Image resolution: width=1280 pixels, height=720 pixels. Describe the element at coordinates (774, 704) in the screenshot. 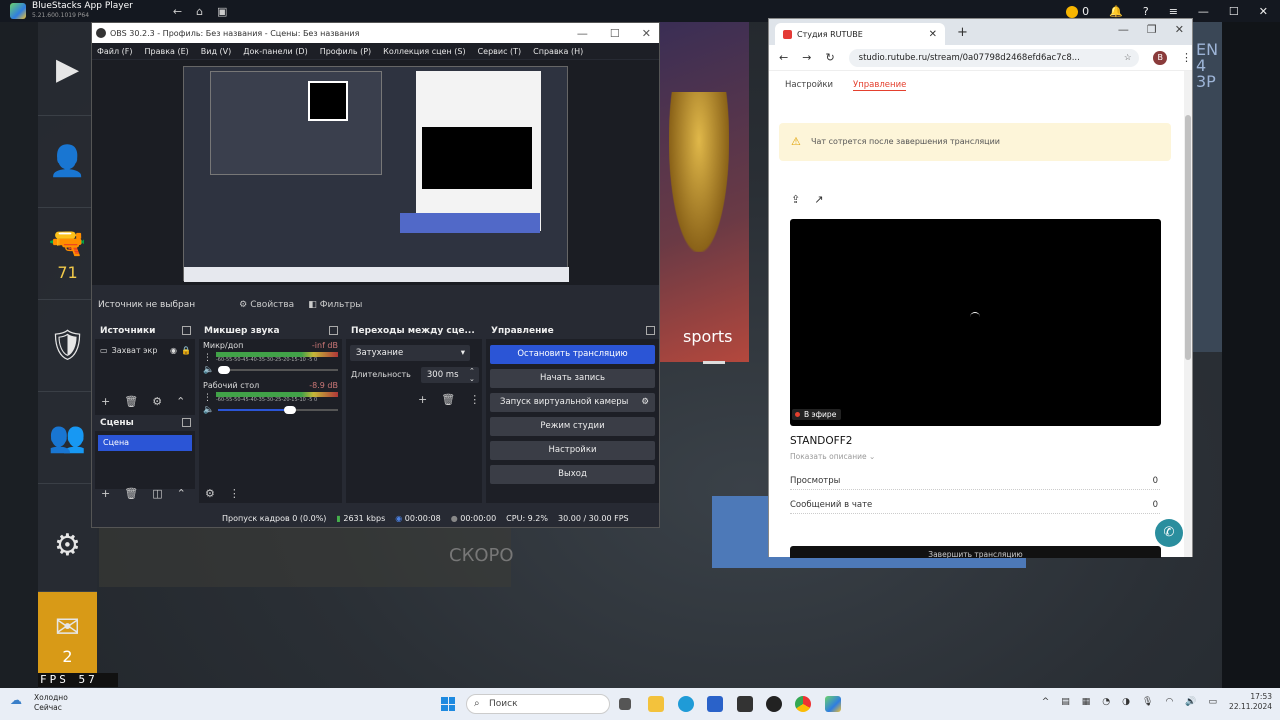

I see `obs-taskbar-icon` at that location.